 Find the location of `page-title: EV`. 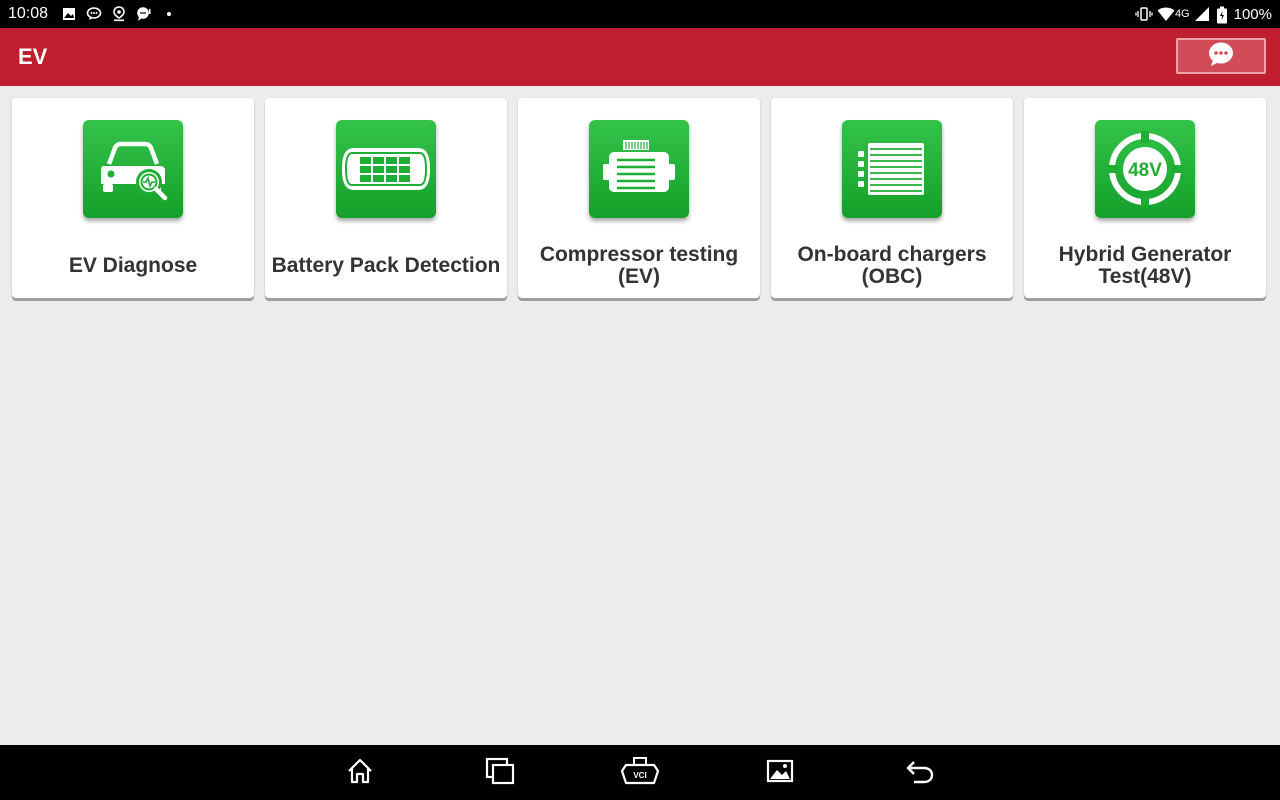

page-title: EV is located at coordinates (33, 56).